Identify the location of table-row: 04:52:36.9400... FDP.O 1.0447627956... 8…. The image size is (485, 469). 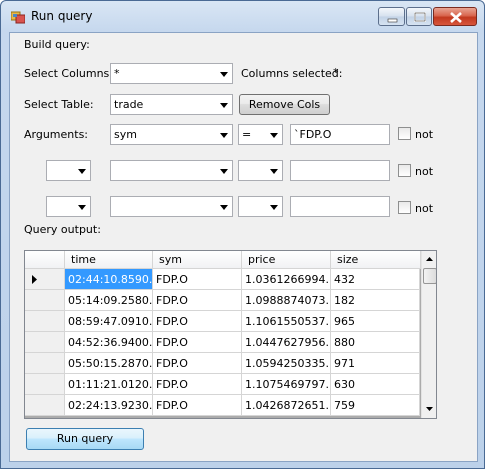
(222, 342).